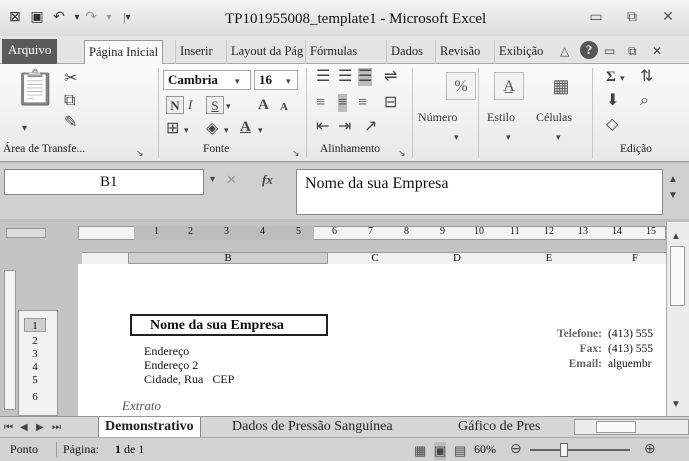 The width and height of the screenshot is (689, 461). What do you see at coordinates (520, 52) in the screenshot?
I see `tab-exibicao: Exibição` at bounding box center [520, 52].